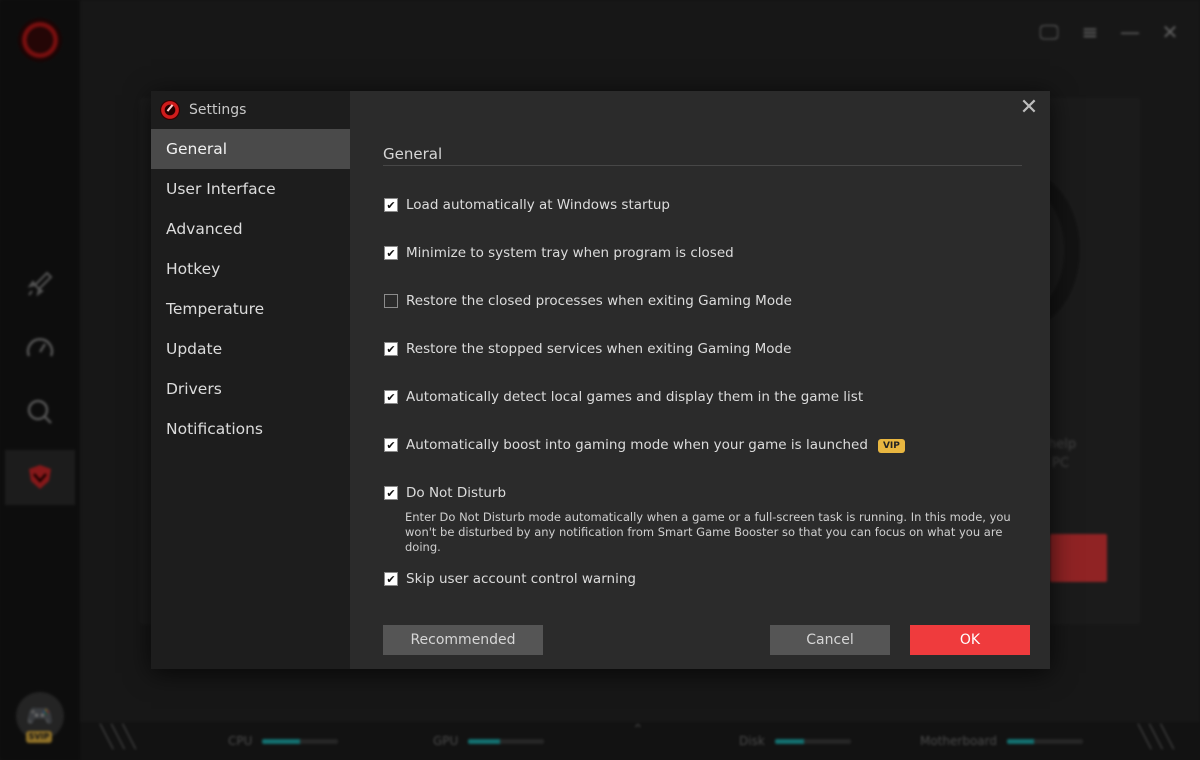  Describe the element at coordinates (250, 429) in the screenshot. I see `nav-item-notifications: Notifications` at that location.